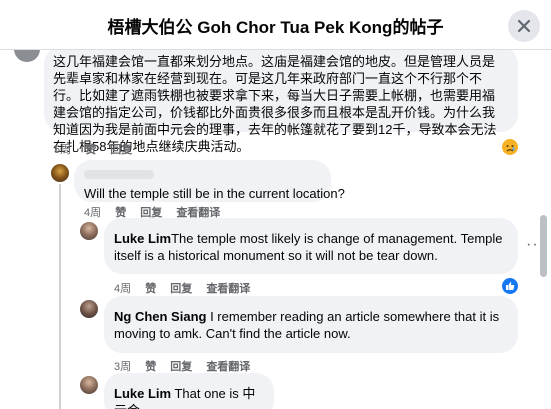 Image resolution: width=551 pixels, height=409 pixels. What do you see at coordinates (122, 367) in the screenshot?
I see `comment-time: 3周` at bounding box center [122, 367].